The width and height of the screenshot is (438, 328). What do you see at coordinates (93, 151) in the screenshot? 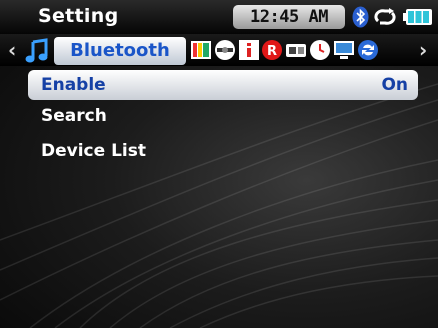
I see `menu-item-label: Device List` at bounding box center [93, 151].